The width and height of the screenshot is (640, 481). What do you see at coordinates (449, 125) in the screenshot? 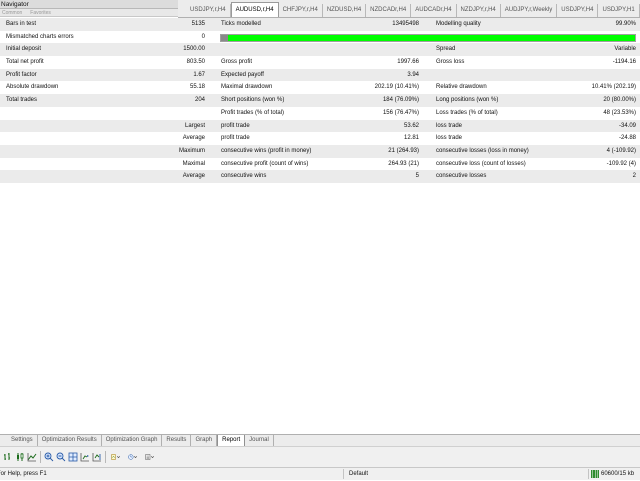
I see `report-label: loss trade` at bounding box center [449, 125].